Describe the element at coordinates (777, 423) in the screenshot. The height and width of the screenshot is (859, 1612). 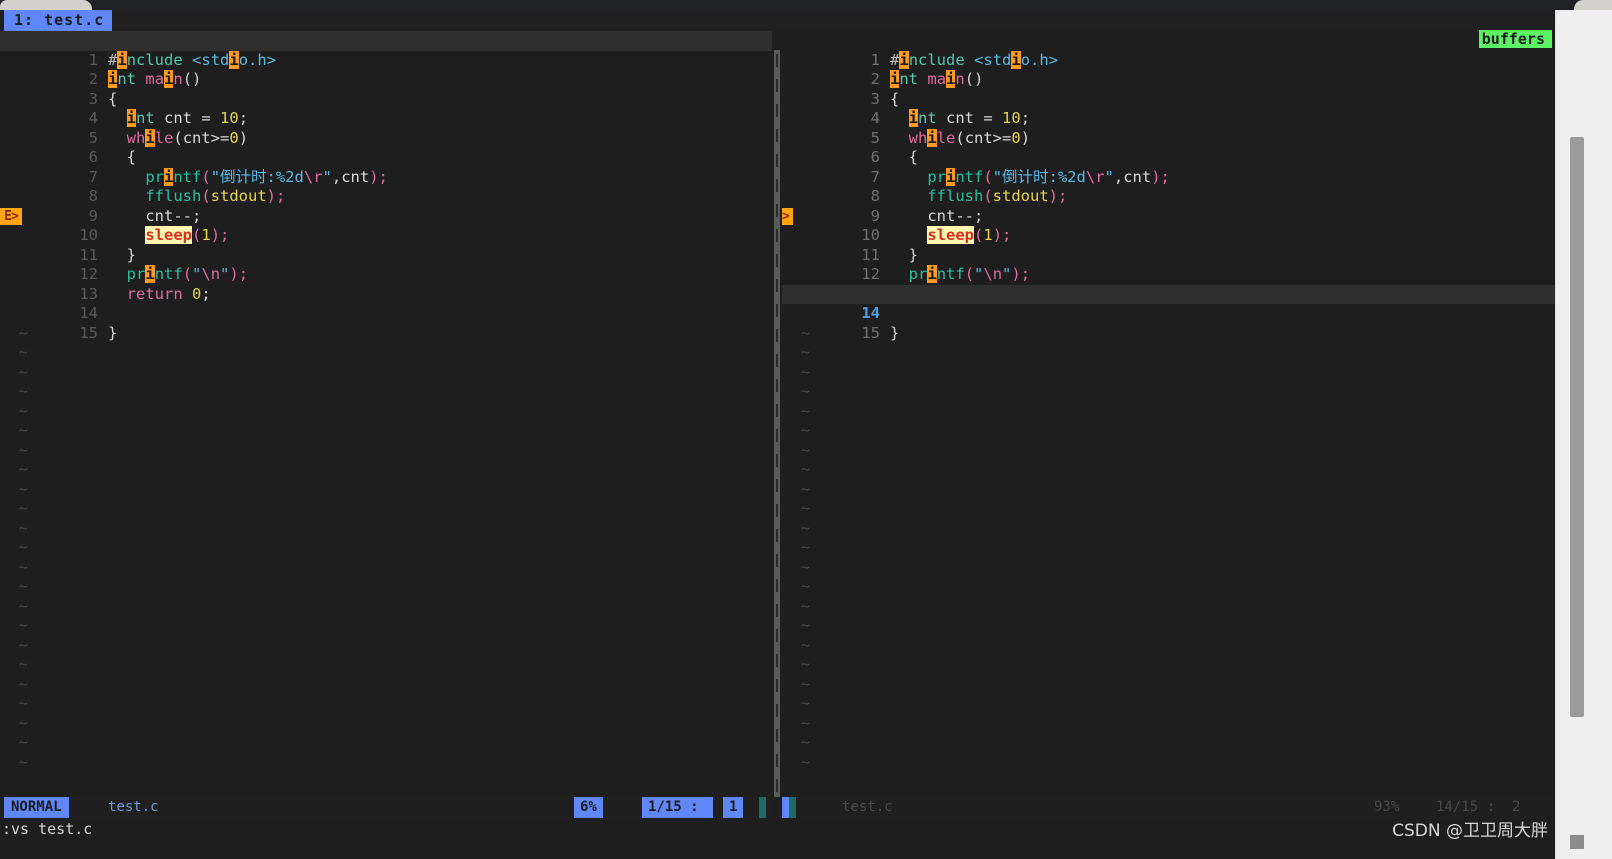
I see `split-divider` at that location.